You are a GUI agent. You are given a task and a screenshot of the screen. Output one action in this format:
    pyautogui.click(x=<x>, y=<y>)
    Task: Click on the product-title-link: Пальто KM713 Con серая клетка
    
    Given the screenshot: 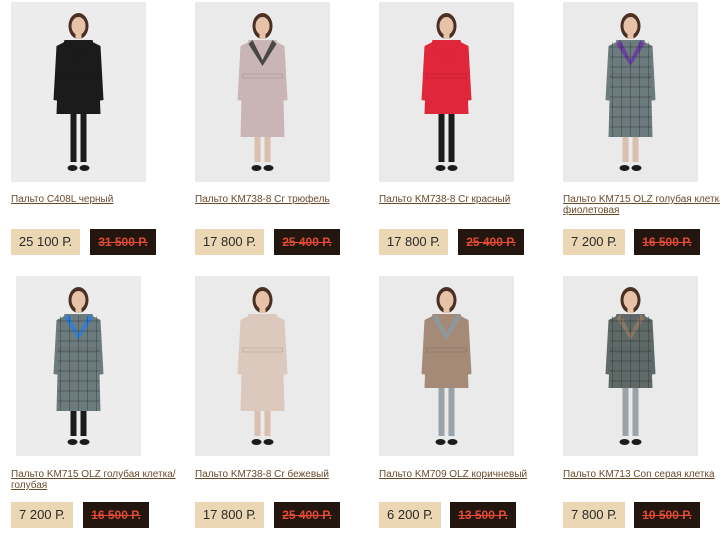 What is the action you would take?
    pyautogui.click(x=641, y=474)
    